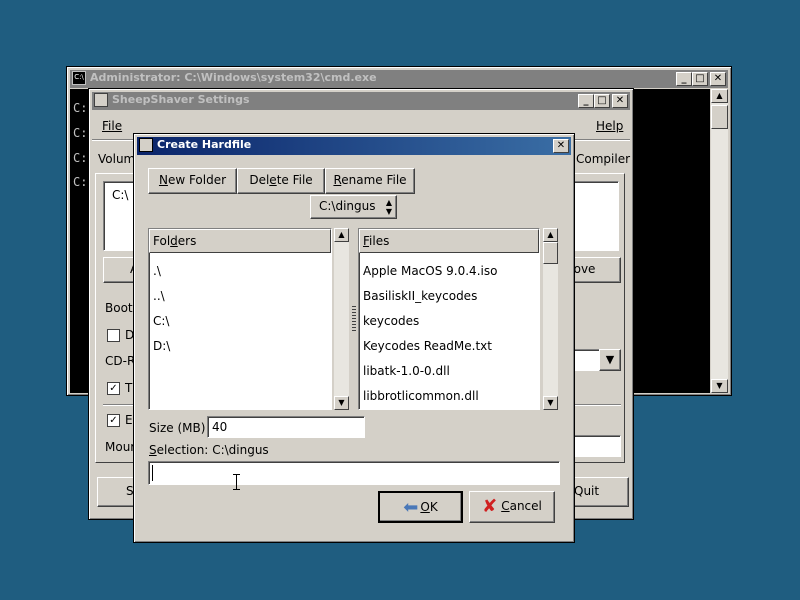 The image size is (800, 600). Describe the element at coordinates (595, 446) in the screenshot. I see `mount-field` at that location.